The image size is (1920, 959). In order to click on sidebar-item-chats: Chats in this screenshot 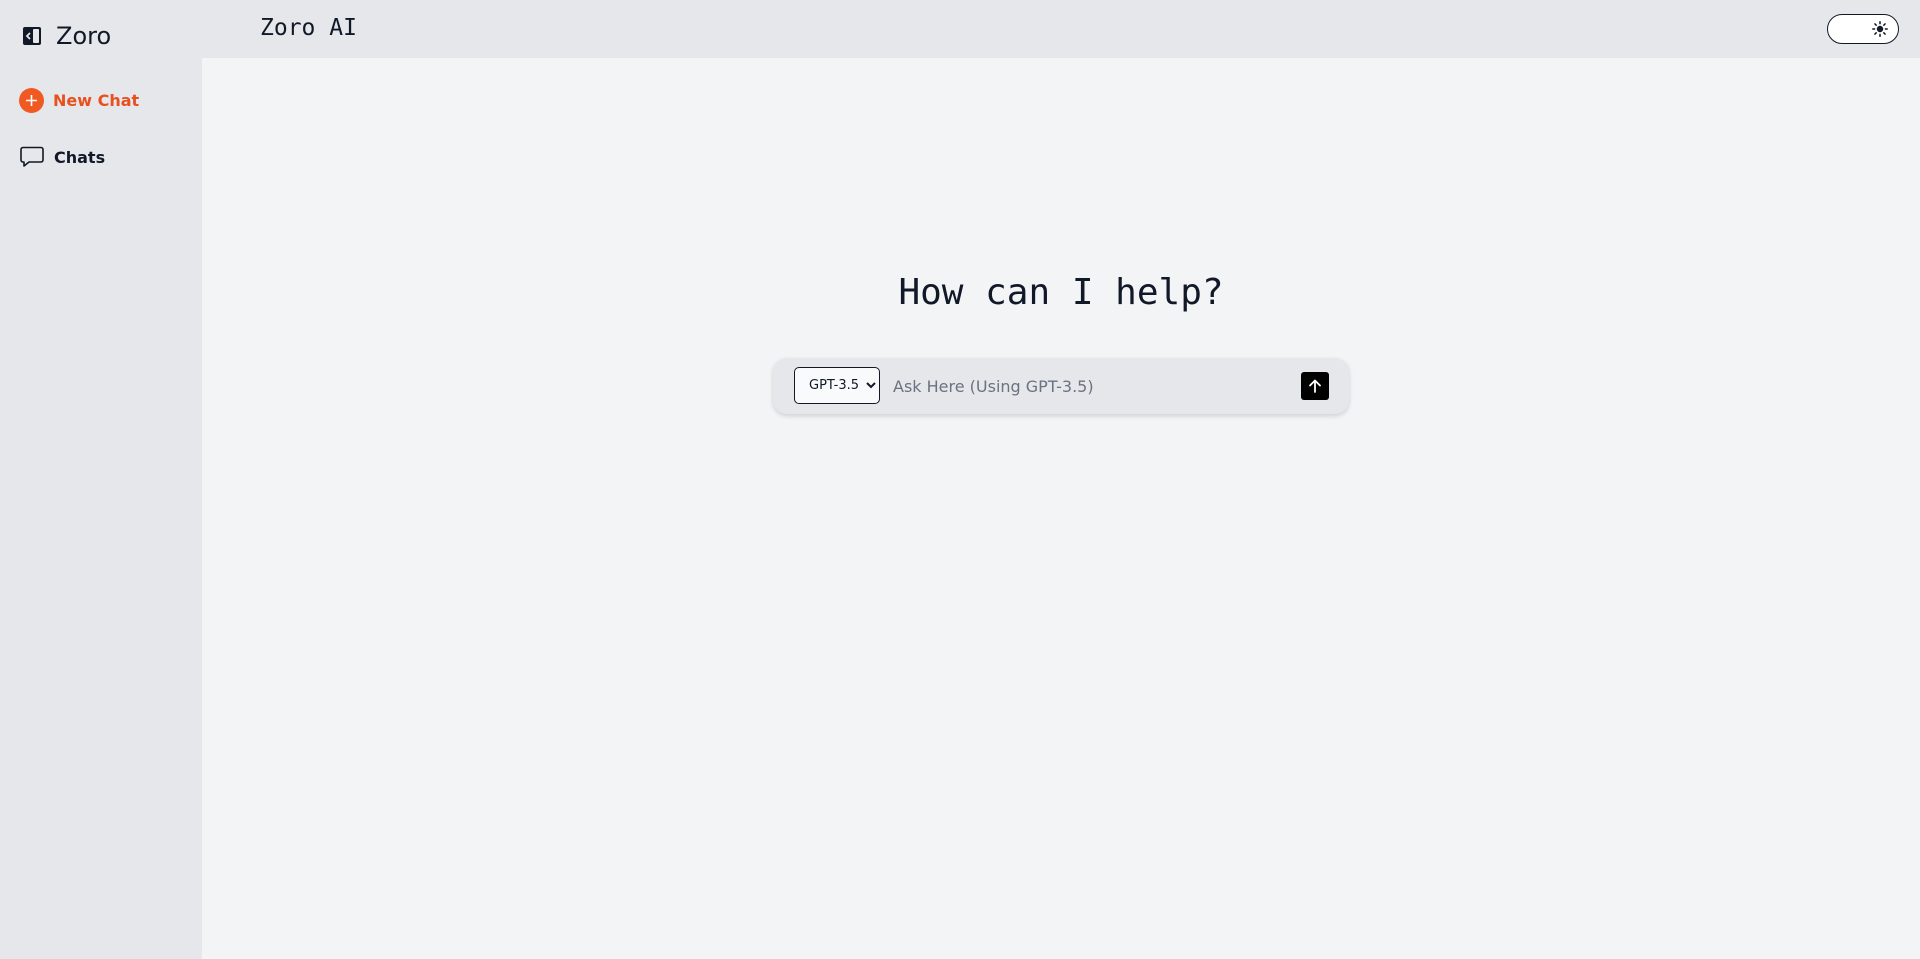, I will do `click(62, 157)`.